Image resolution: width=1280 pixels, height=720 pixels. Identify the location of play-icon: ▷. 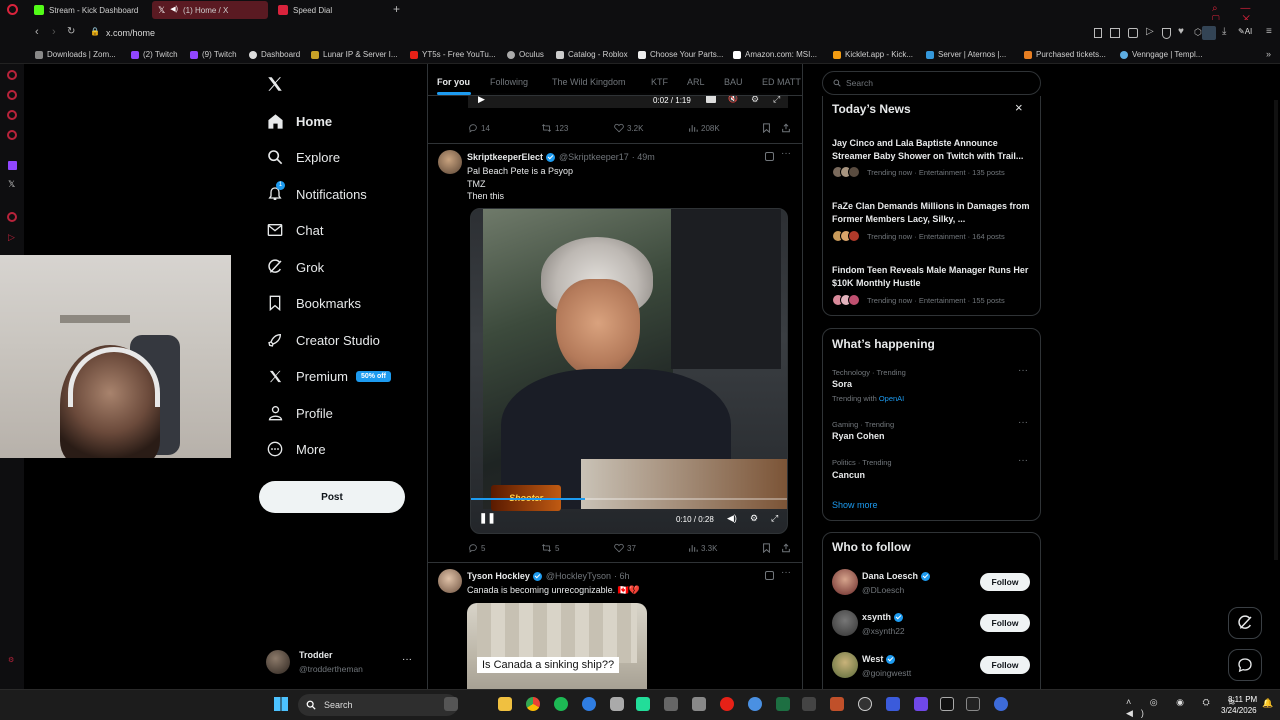
(1150, 31).